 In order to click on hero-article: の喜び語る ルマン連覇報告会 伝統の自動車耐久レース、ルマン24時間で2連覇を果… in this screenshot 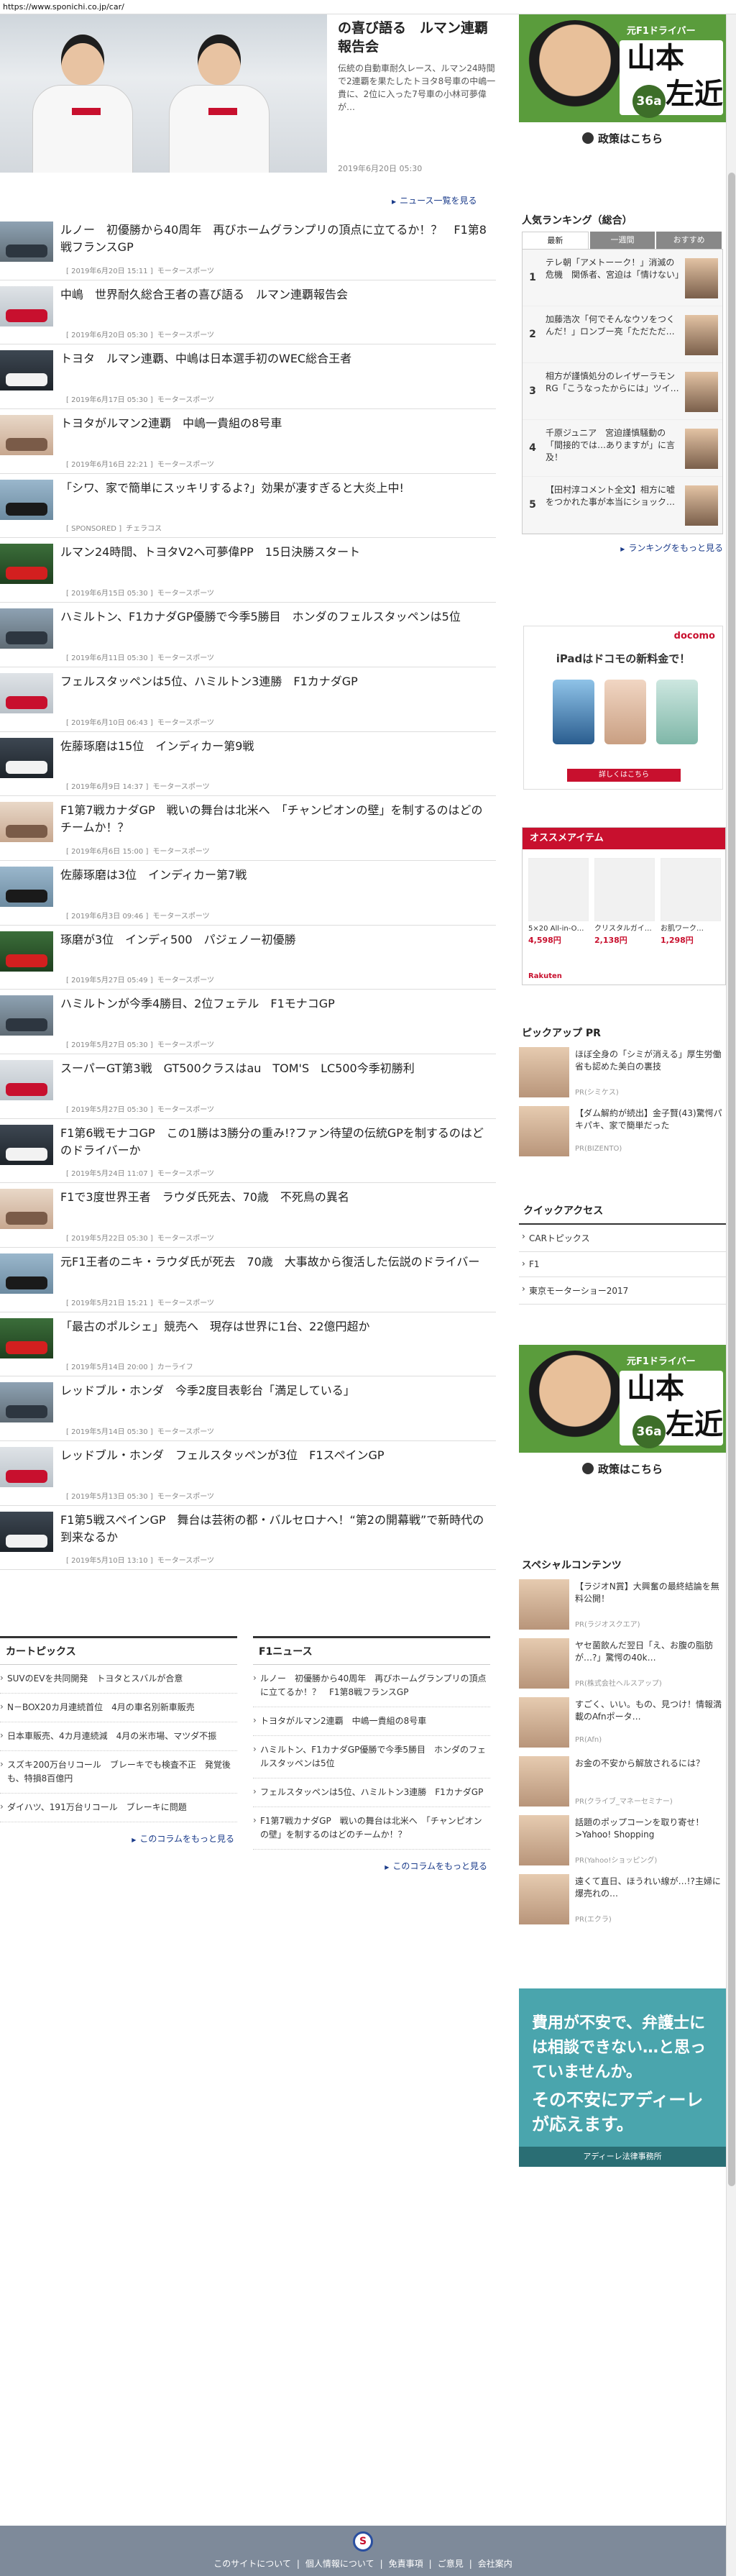, I will do `click(248, 100)`.